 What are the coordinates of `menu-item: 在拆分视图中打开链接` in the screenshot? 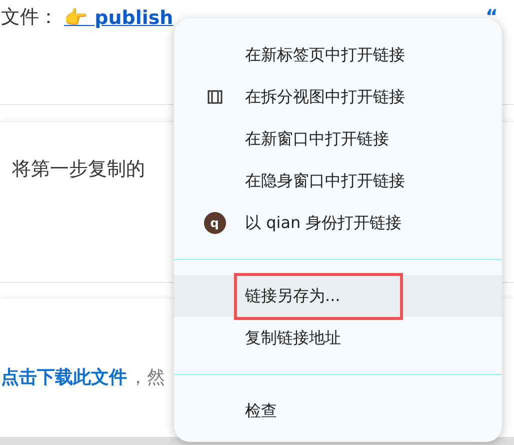 It's located at (338, 97).